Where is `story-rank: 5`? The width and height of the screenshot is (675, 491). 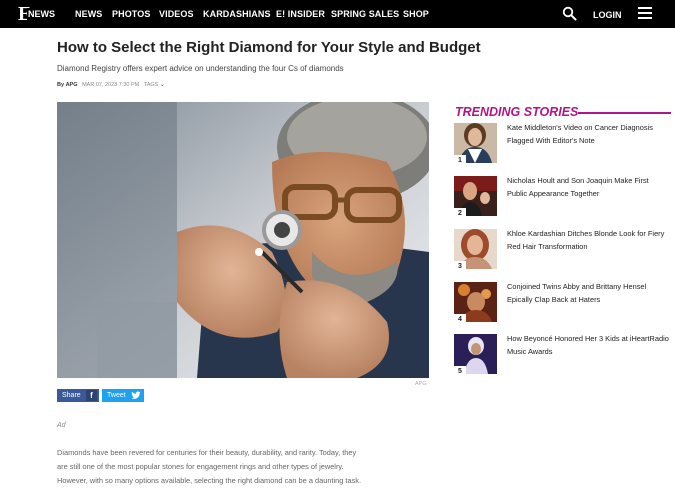
story-rank: 5 is located at coordinates (460, 372).